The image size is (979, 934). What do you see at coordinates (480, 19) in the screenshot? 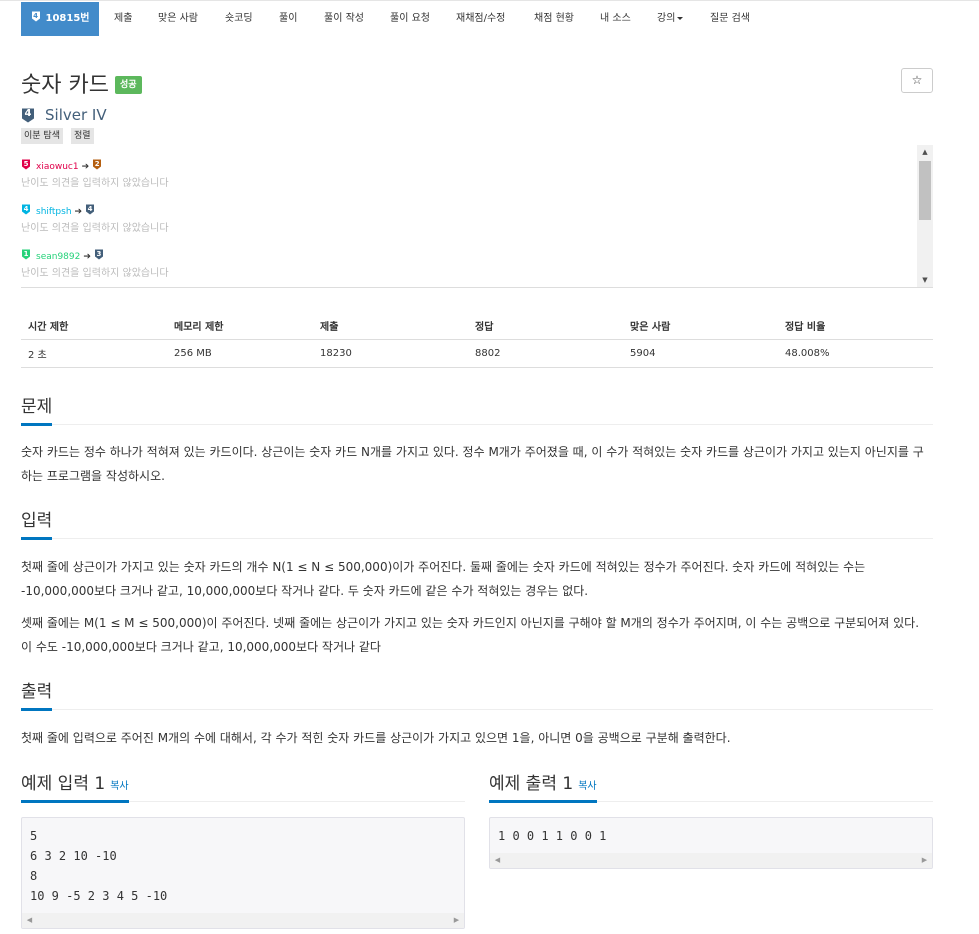
I see `tab-rejudge: 재채점/수정` at bounding box center [480, 19].